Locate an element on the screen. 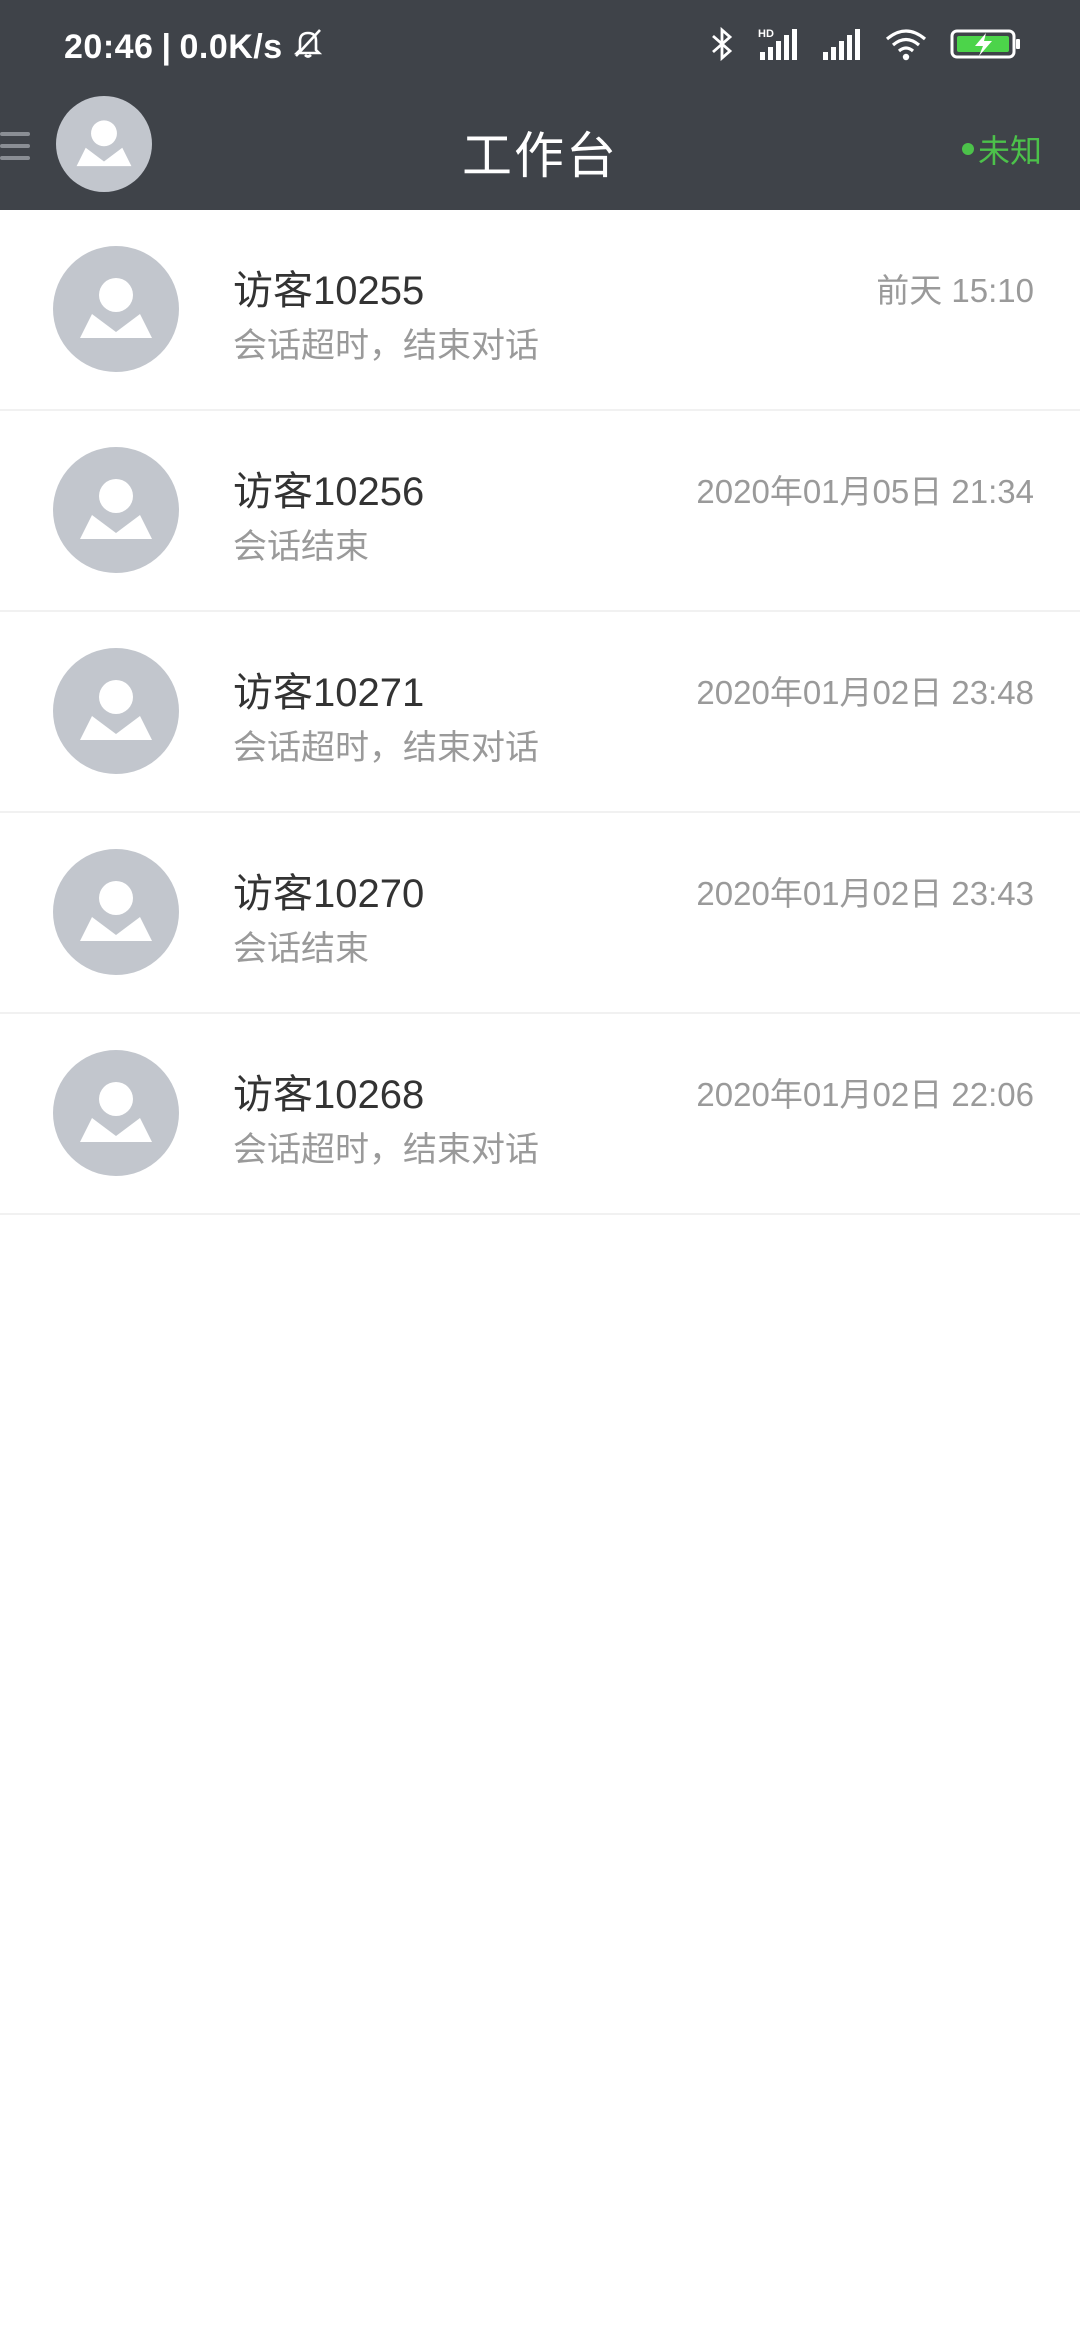  clock: 20:46 is located at coordinates (109, 47).